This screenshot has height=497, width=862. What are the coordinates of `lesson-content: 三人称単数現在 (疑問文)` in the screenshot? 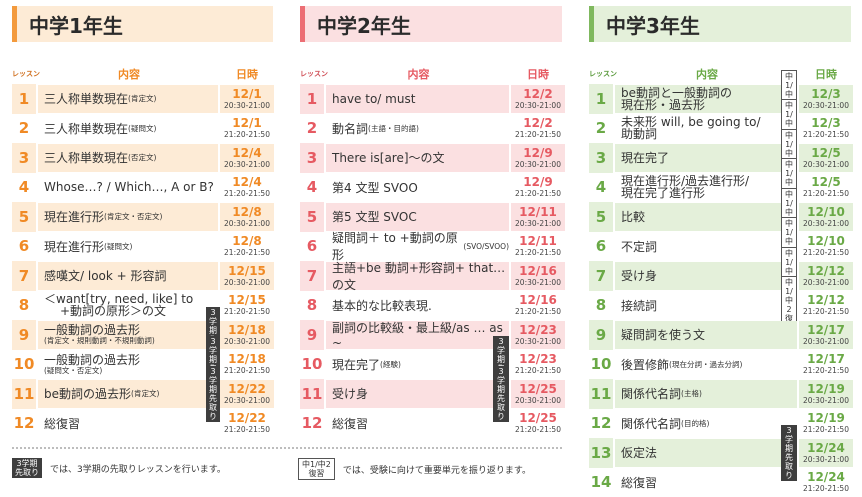 It's located at (128, 129).